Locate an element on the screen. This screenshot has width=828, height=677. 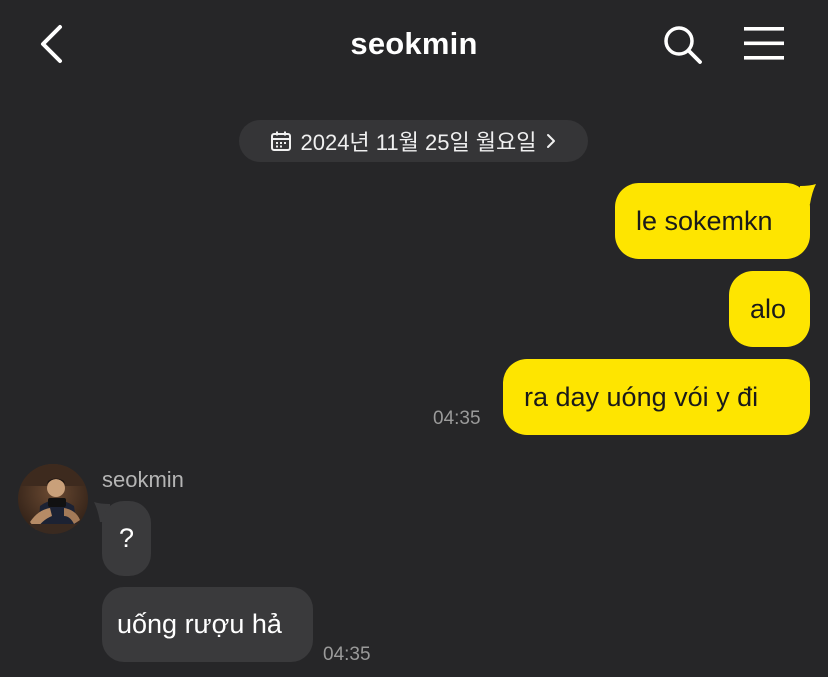
menu-button is located at coordinates (764, 44).